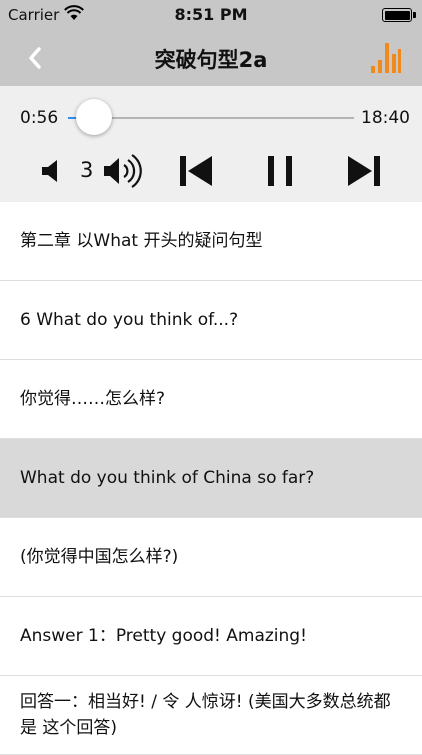 This screenshot has height=755, width=422. I want to click on list-item-text: 回答一：相当好! / 令 人惊讶! (美国大多数总统都是 这个回答), so click(205, 715).